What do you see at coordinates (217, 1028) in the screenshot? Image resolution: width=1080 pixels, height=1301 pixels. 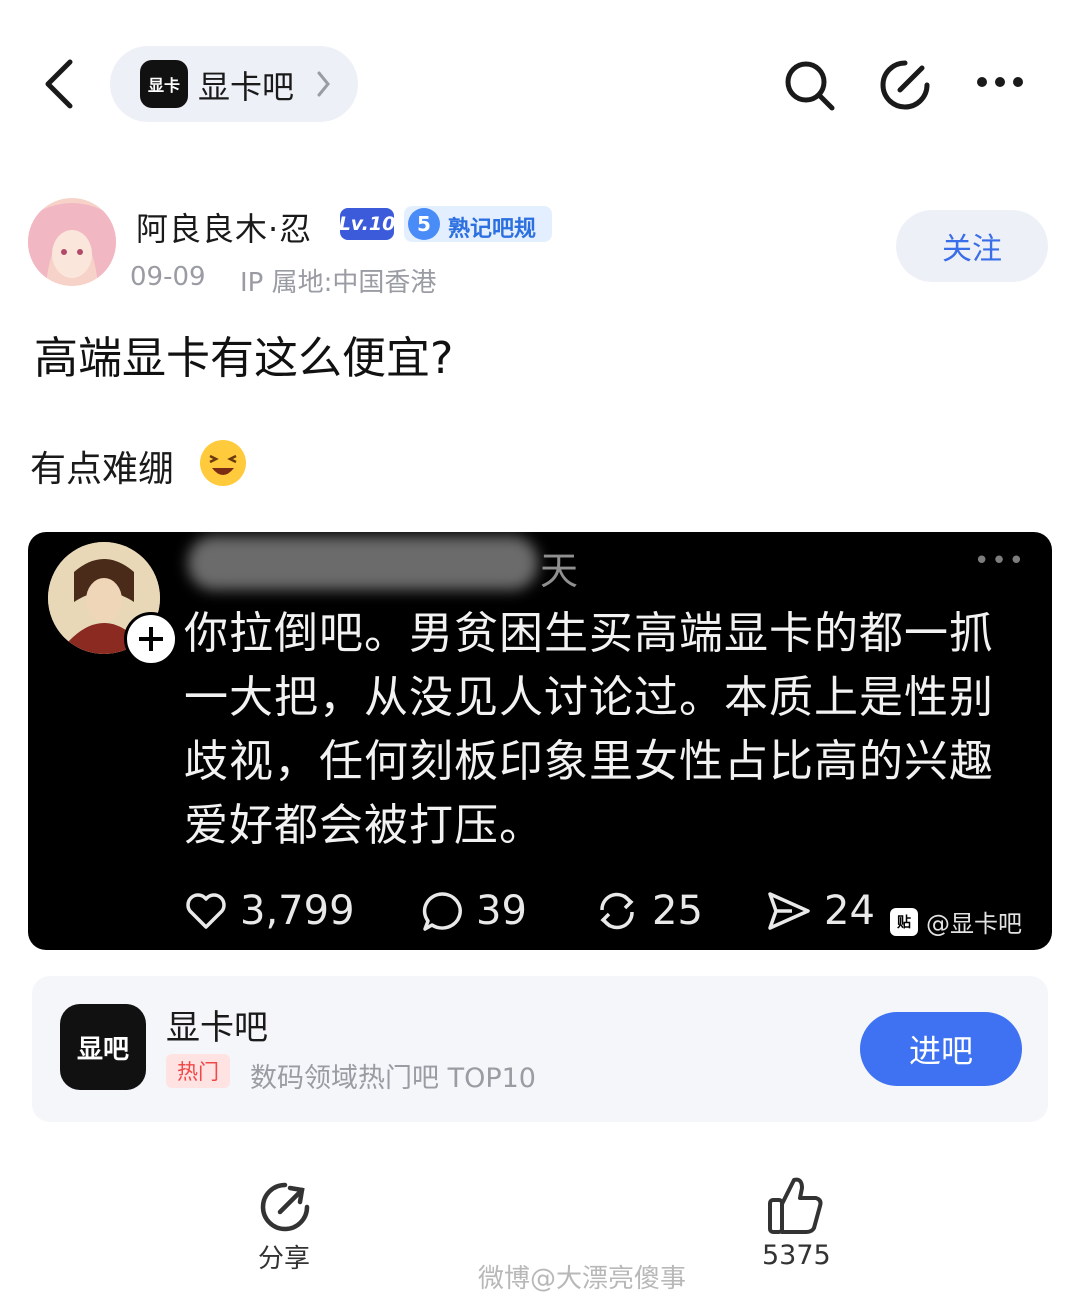 I see `forum-card-name: 显卡吧` at bounding box center [217, 1028].